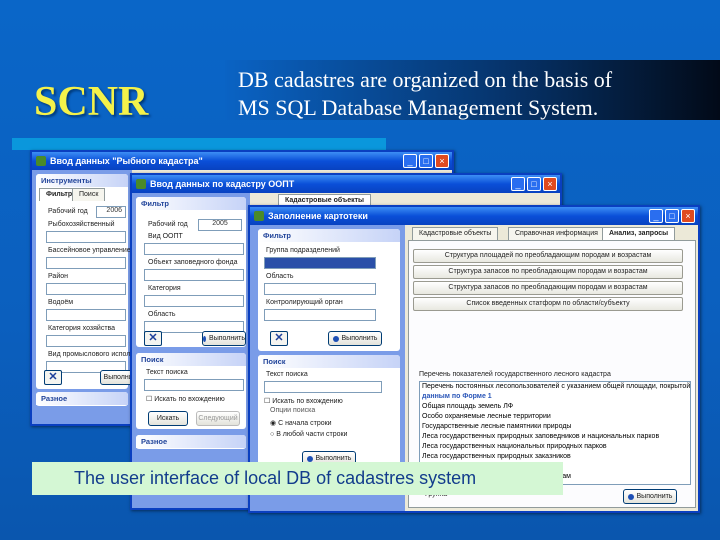 This screenshot has height=540, width=720. What do you see at coordinates (91, 102) in the screenshot?
I see `logo: SCNR` at bounding box center [91, 102].